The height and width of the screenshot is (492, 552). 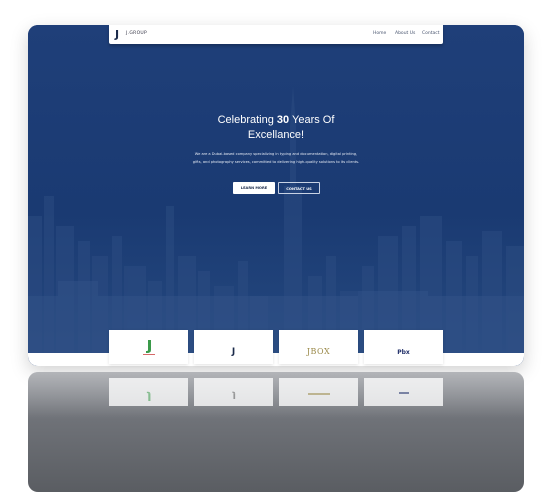 I want to click on j-small-logo-icon: J, so click(x=233, y=348).